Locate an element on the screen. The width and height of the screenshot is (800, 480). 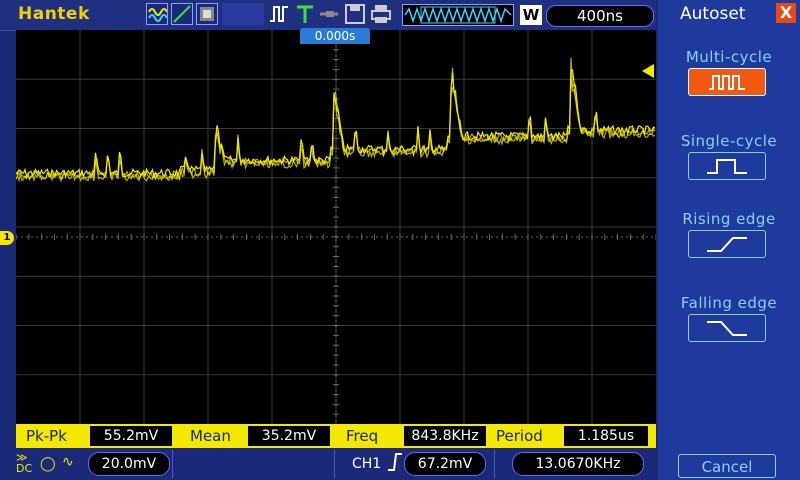
single-cycle-icon is located at coordinates (727, 166).